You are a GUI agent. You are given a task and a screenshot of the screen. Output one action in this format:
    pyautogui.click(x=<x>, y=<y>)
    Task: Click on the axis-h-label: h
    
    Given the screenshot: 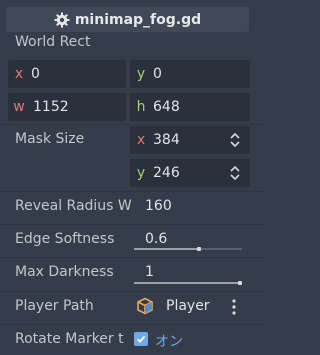 What is the action you would take?
    pyautogui.click(x=141, y=107)
    